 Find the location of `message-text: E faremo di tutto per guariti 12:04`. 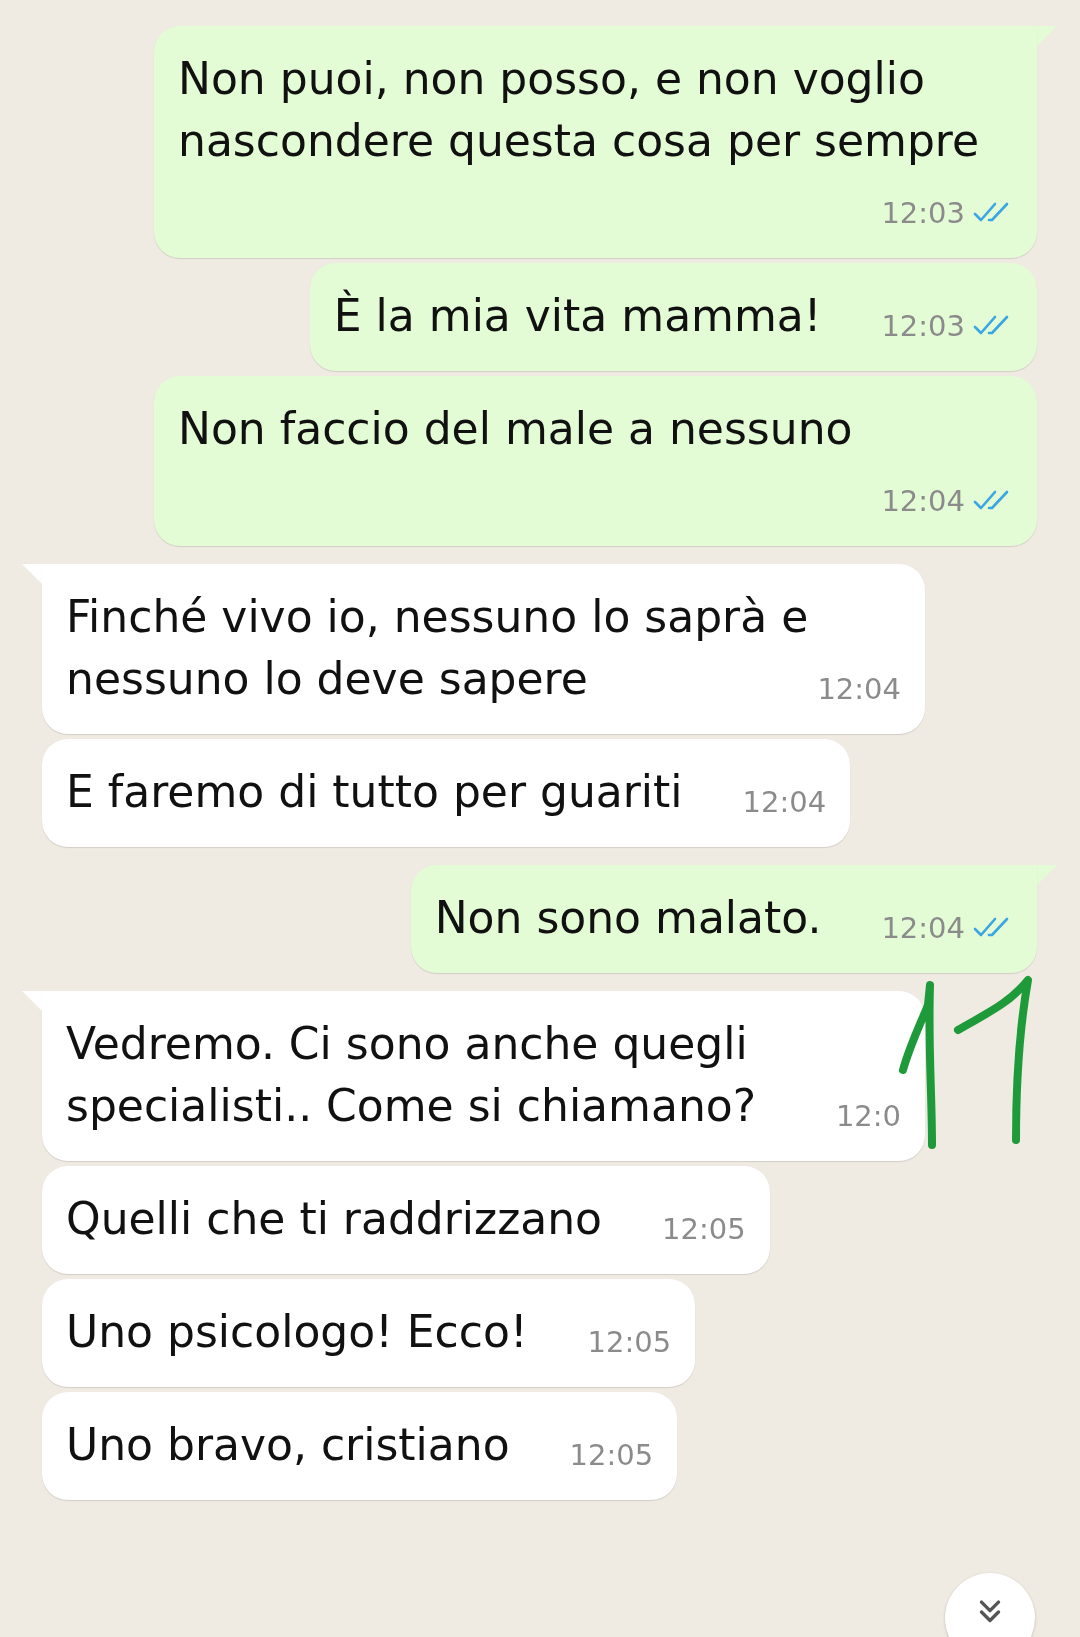

message-text: E faremo di tutto per guariti 12:04 is located at coordinates (446, 792).